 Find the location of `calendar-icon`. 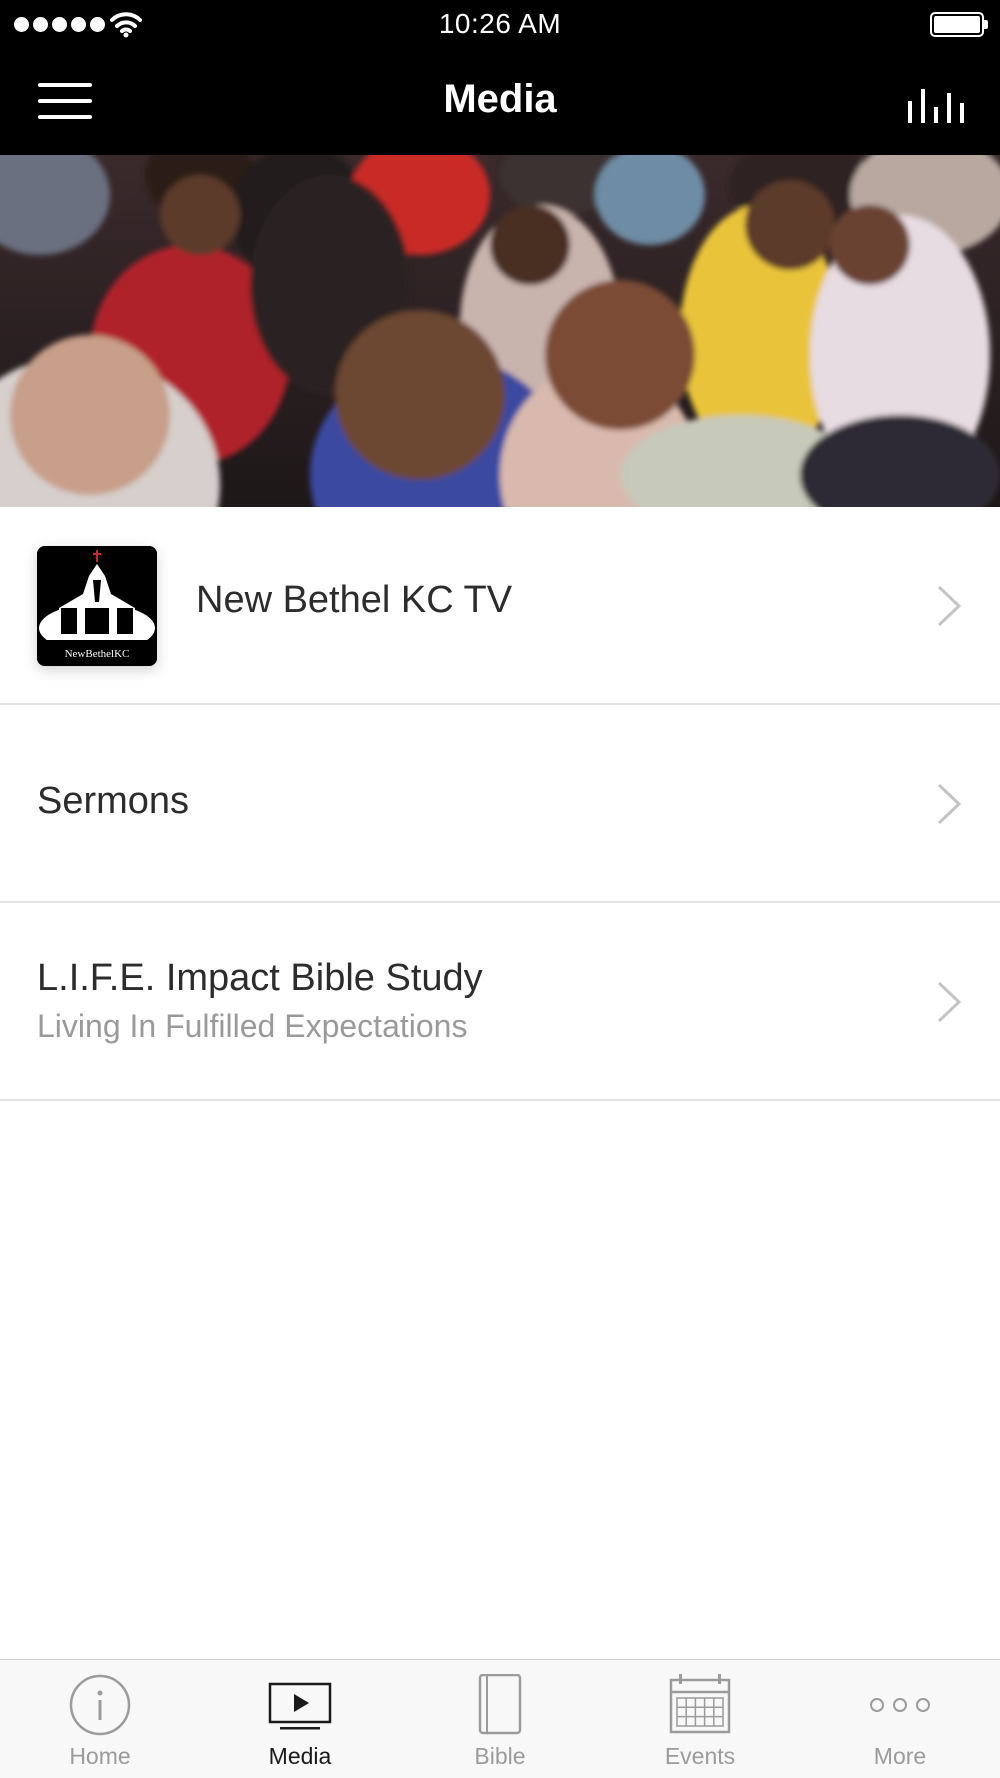

calendar-icon is located at coordinates (700, 1704).